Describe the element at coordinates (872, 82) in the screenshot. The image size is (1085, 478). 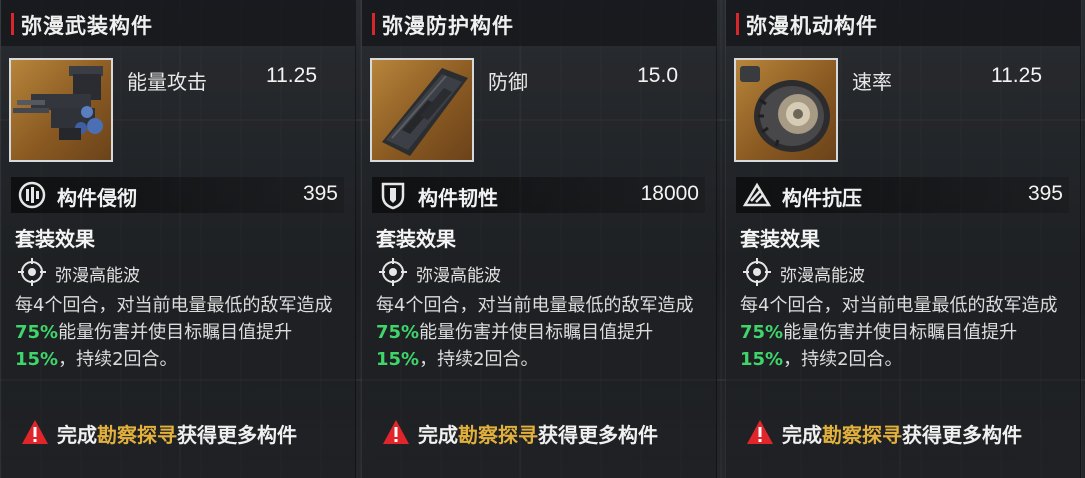
I see `stat-label: 速率` at that location.